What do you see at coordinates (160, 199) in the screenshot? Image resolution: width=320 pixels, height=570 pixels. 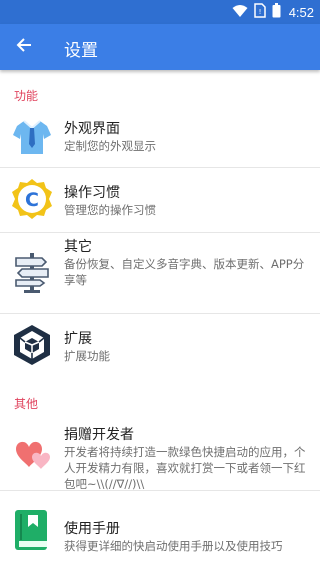 I see `settings-item-habits: C 操作习惯 管理您的操作习惯` at bounding box center [160, 199].